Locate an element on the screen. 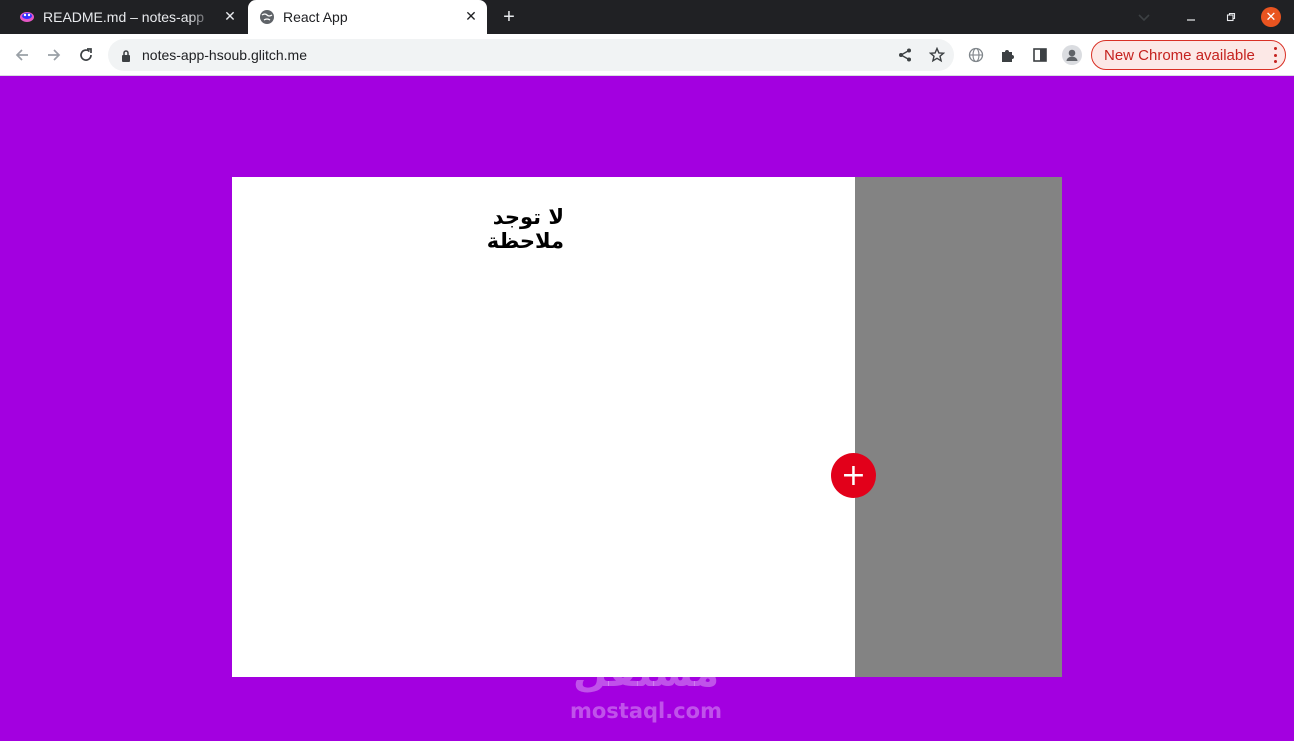 This screenshot has width=1294, height=741. tab-react-app: React App ✕ is located at coordinates (367, 17).